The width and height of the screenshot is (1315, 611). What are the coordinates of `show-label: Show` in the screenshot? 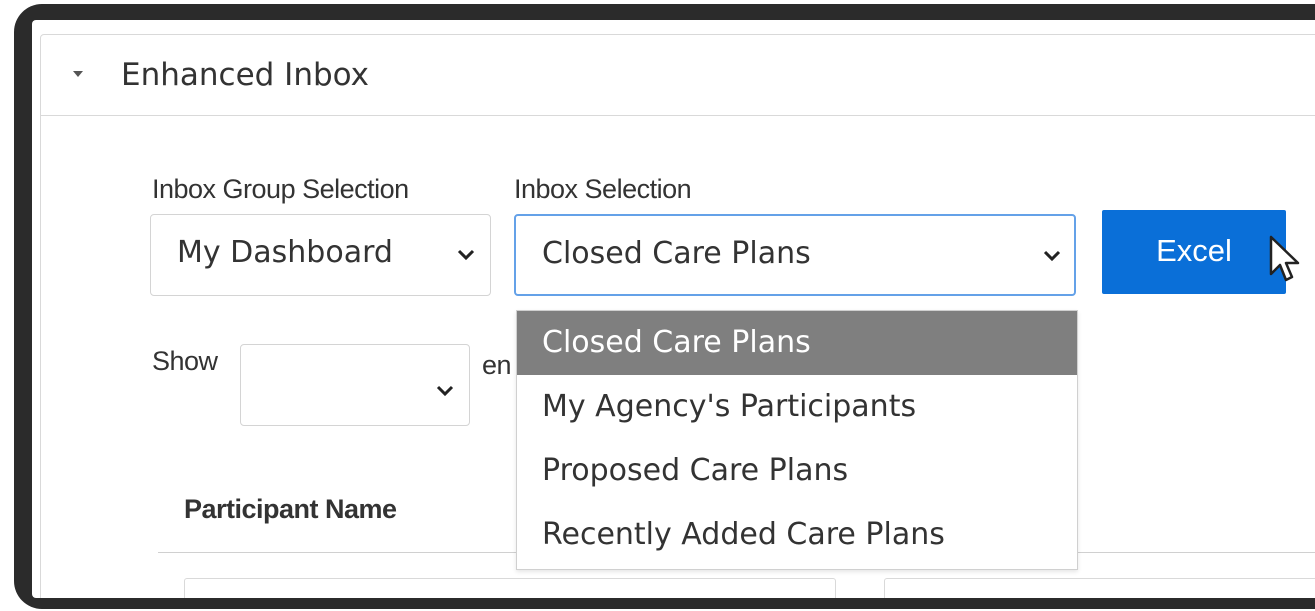 It's located at (185, 361).